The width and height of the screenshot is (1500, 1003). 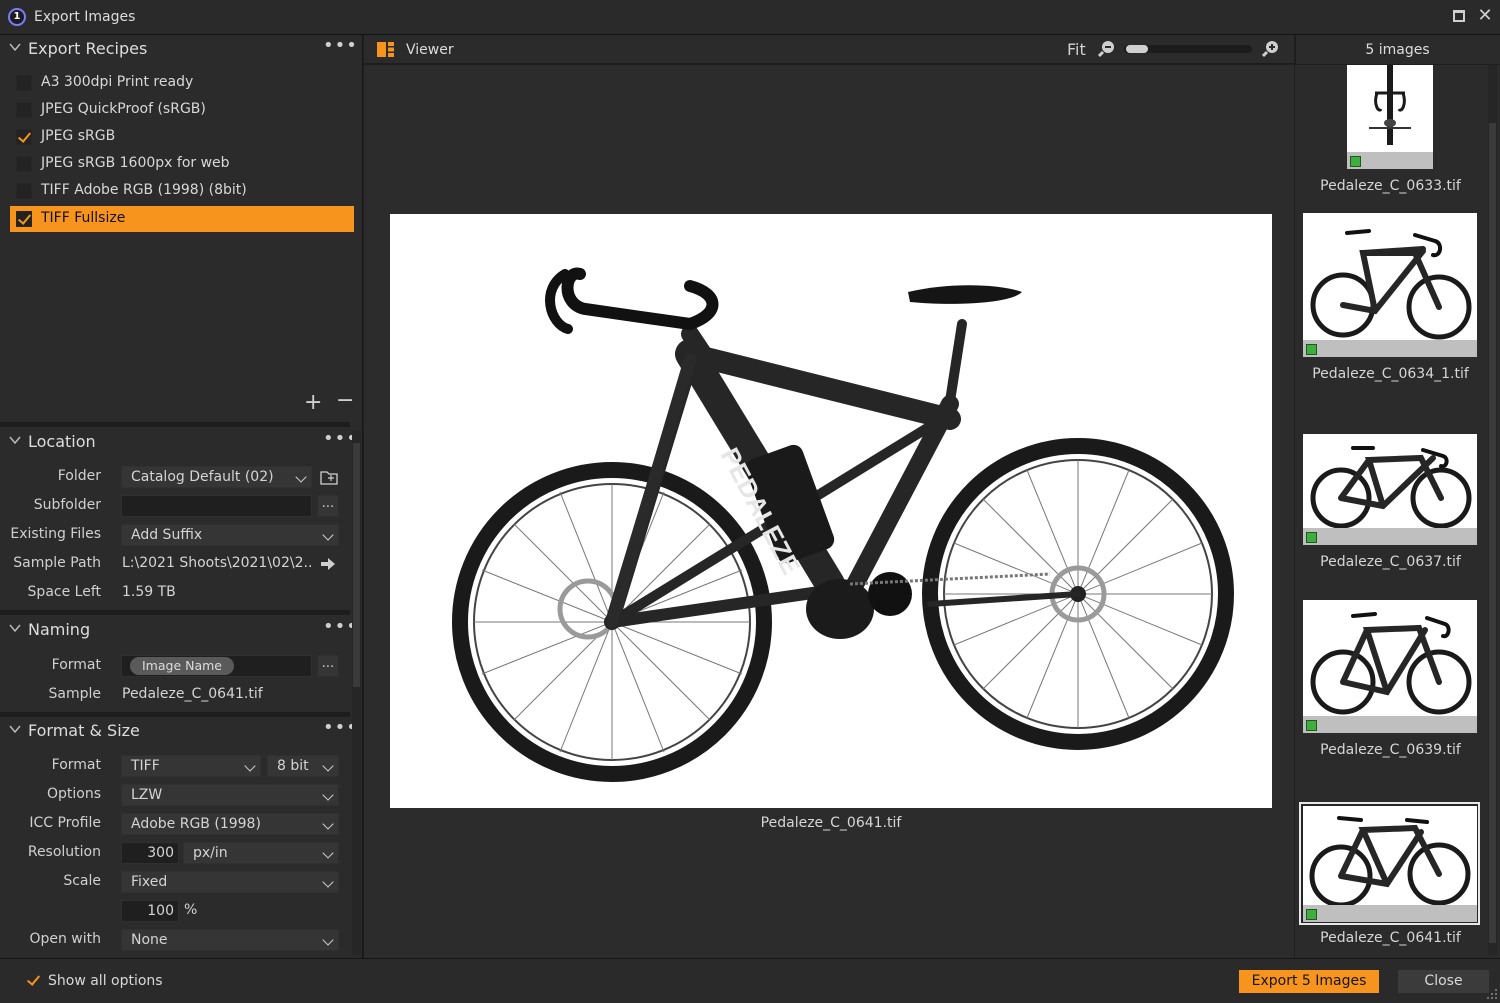 What do you see at coordinates (230, 882) in the screenshot?
I see `scale-select: Fixed` at bounding box center [230, 882].